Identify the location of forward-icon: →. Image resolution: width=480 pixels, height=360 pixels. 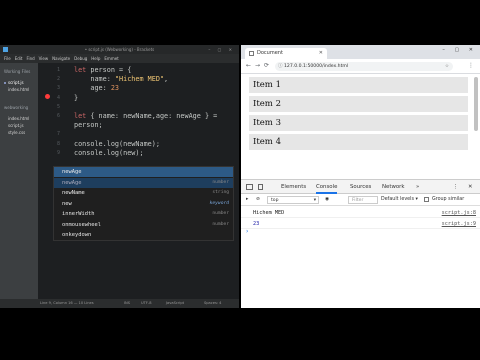
(257, 65).